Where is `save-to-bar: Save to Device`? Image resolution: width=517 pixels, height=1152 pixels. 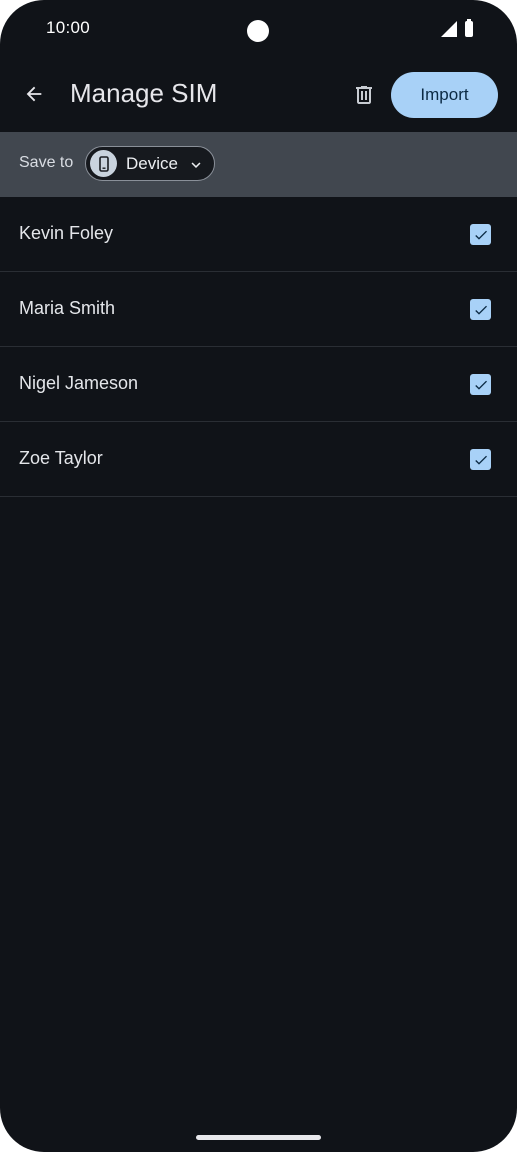
save-to-bar: Save to Device is located at coordinates (258, 164).